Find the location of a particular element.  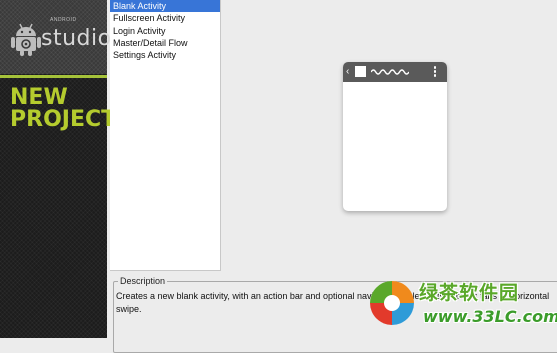

overflow-menu-icon is located at coordinates (435, 72).